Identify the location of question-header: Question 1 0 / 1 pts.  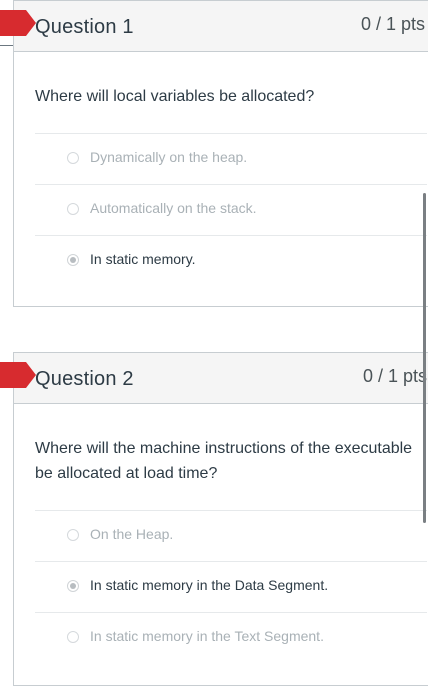
(214, 26).